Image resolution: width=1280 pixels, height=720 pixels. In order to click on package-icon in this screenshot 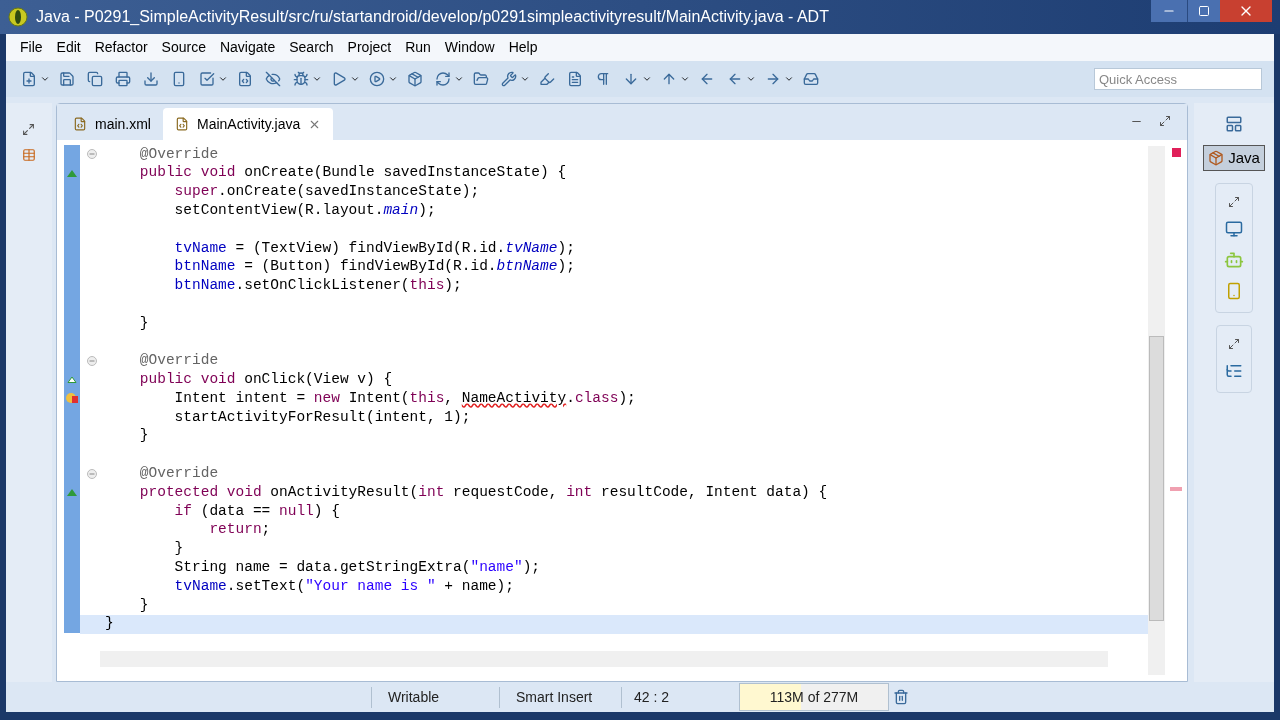, I will do `click(1216, 158)`.